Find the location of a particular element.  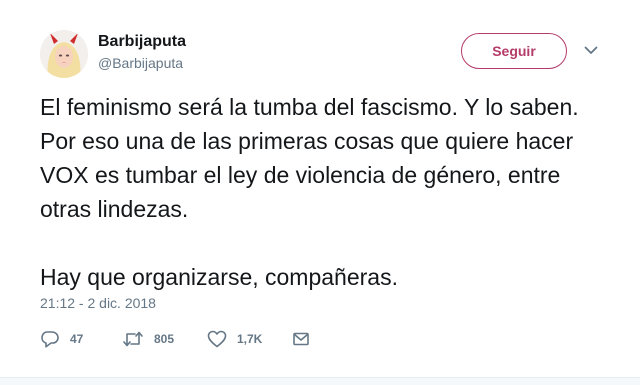

display-name: Barbijaputa is located at coordinates (142, 42).